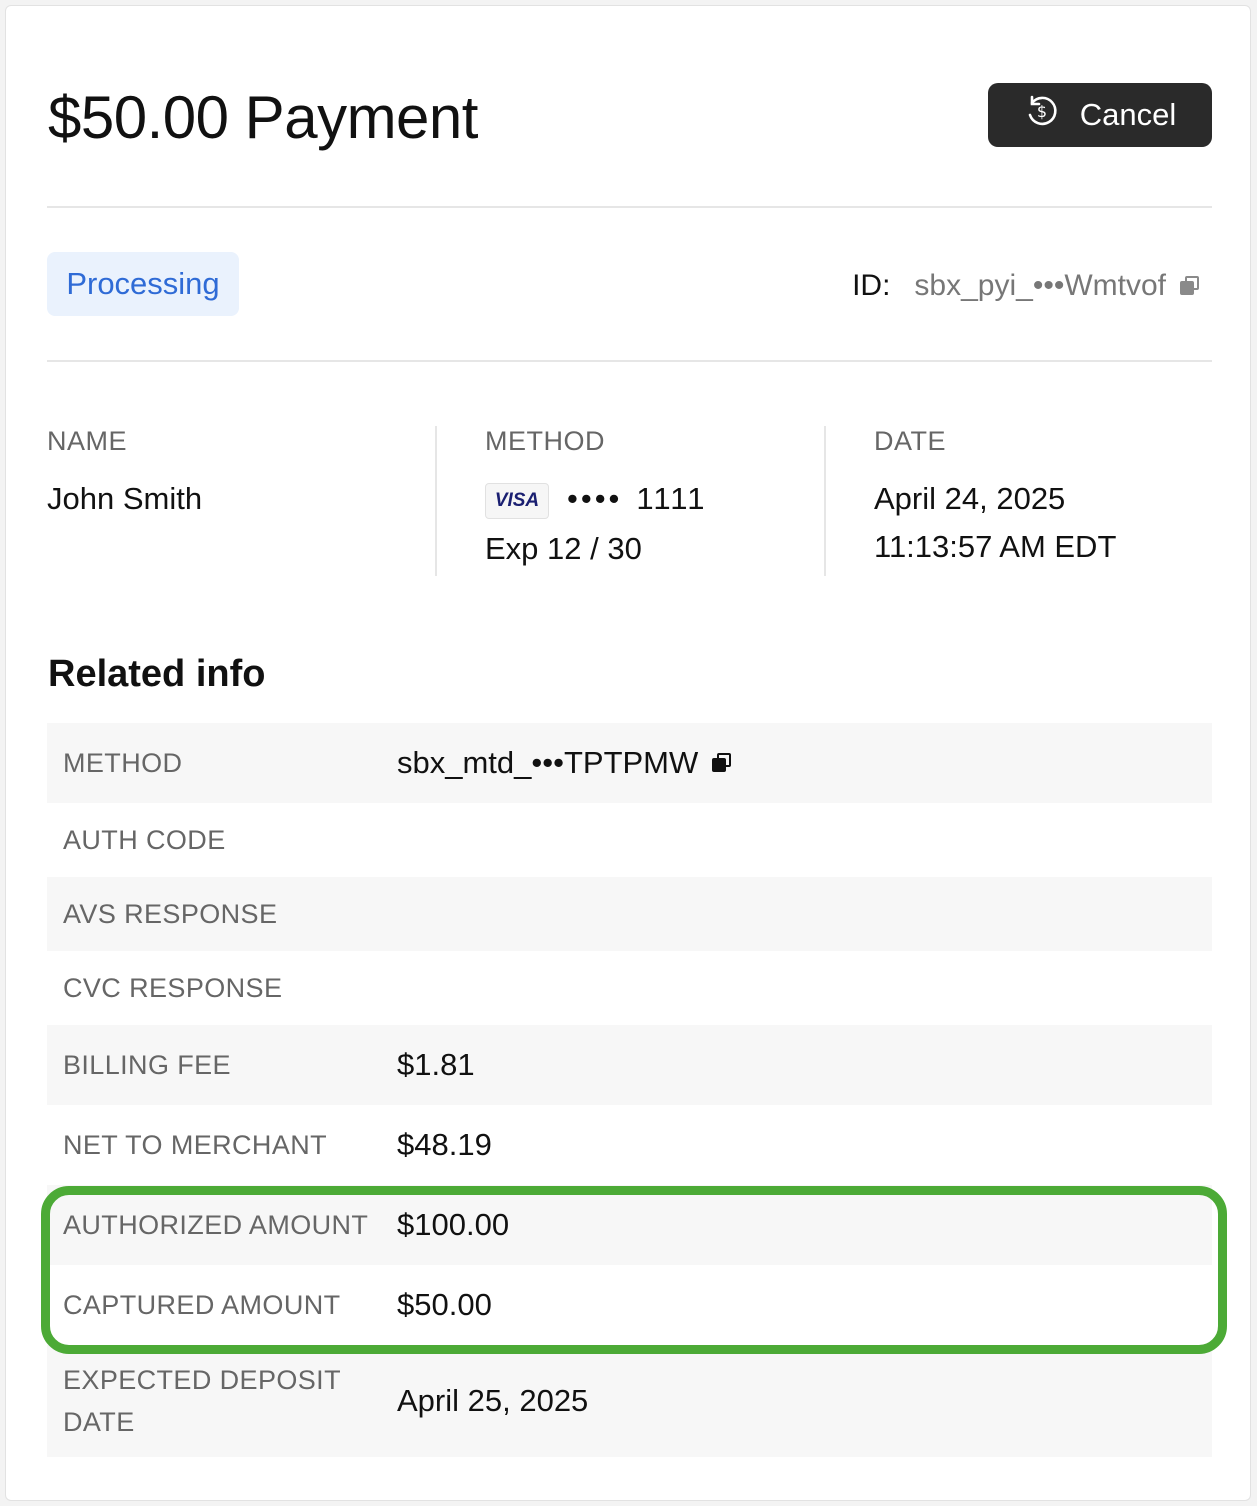 Image resolution: width=1257 pixels, height=1506 pixels. Describe the element at coordinates (563, 548) in the screenshot. I see `card-expiry: Exp 12 / 30` at that location.